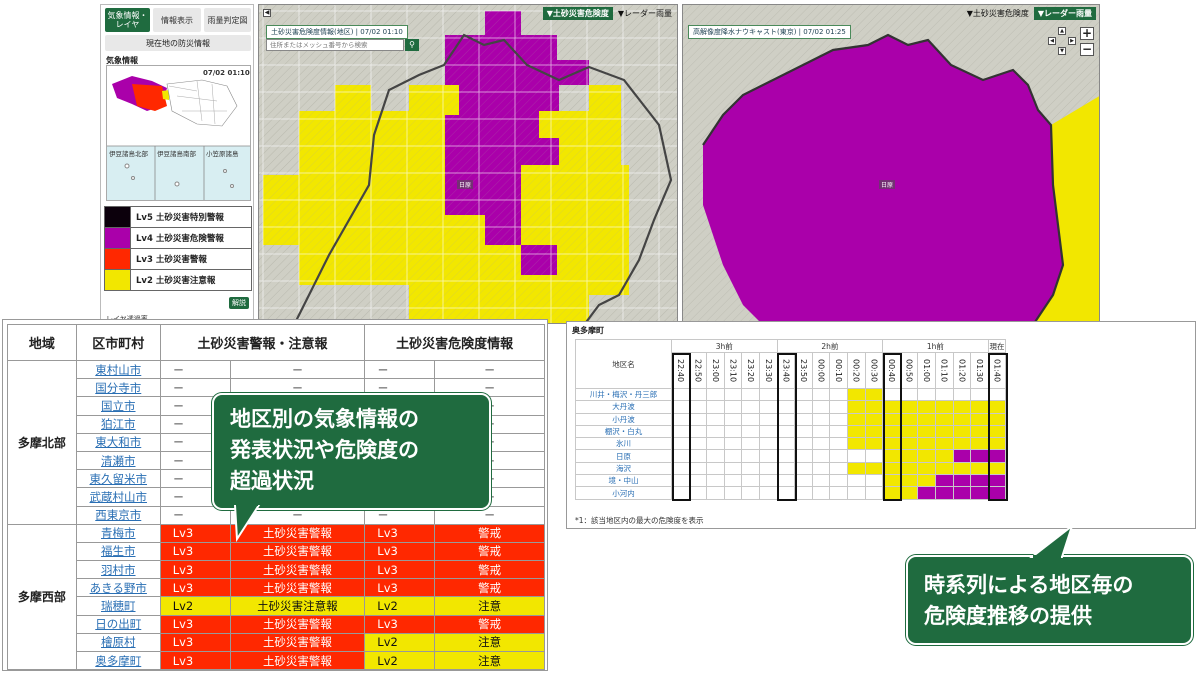  I want to click on legend-item-lv3: Lv3 土砂災害警報, so click(178, 259).